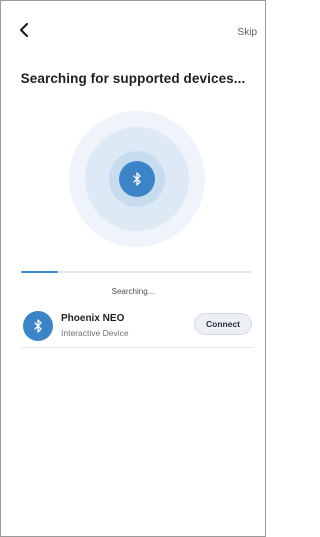 The image size is (320, 537). Describe the element at coordinates (95, 333) in the screenshot. I see `device-type: Interactive Device` at that location.